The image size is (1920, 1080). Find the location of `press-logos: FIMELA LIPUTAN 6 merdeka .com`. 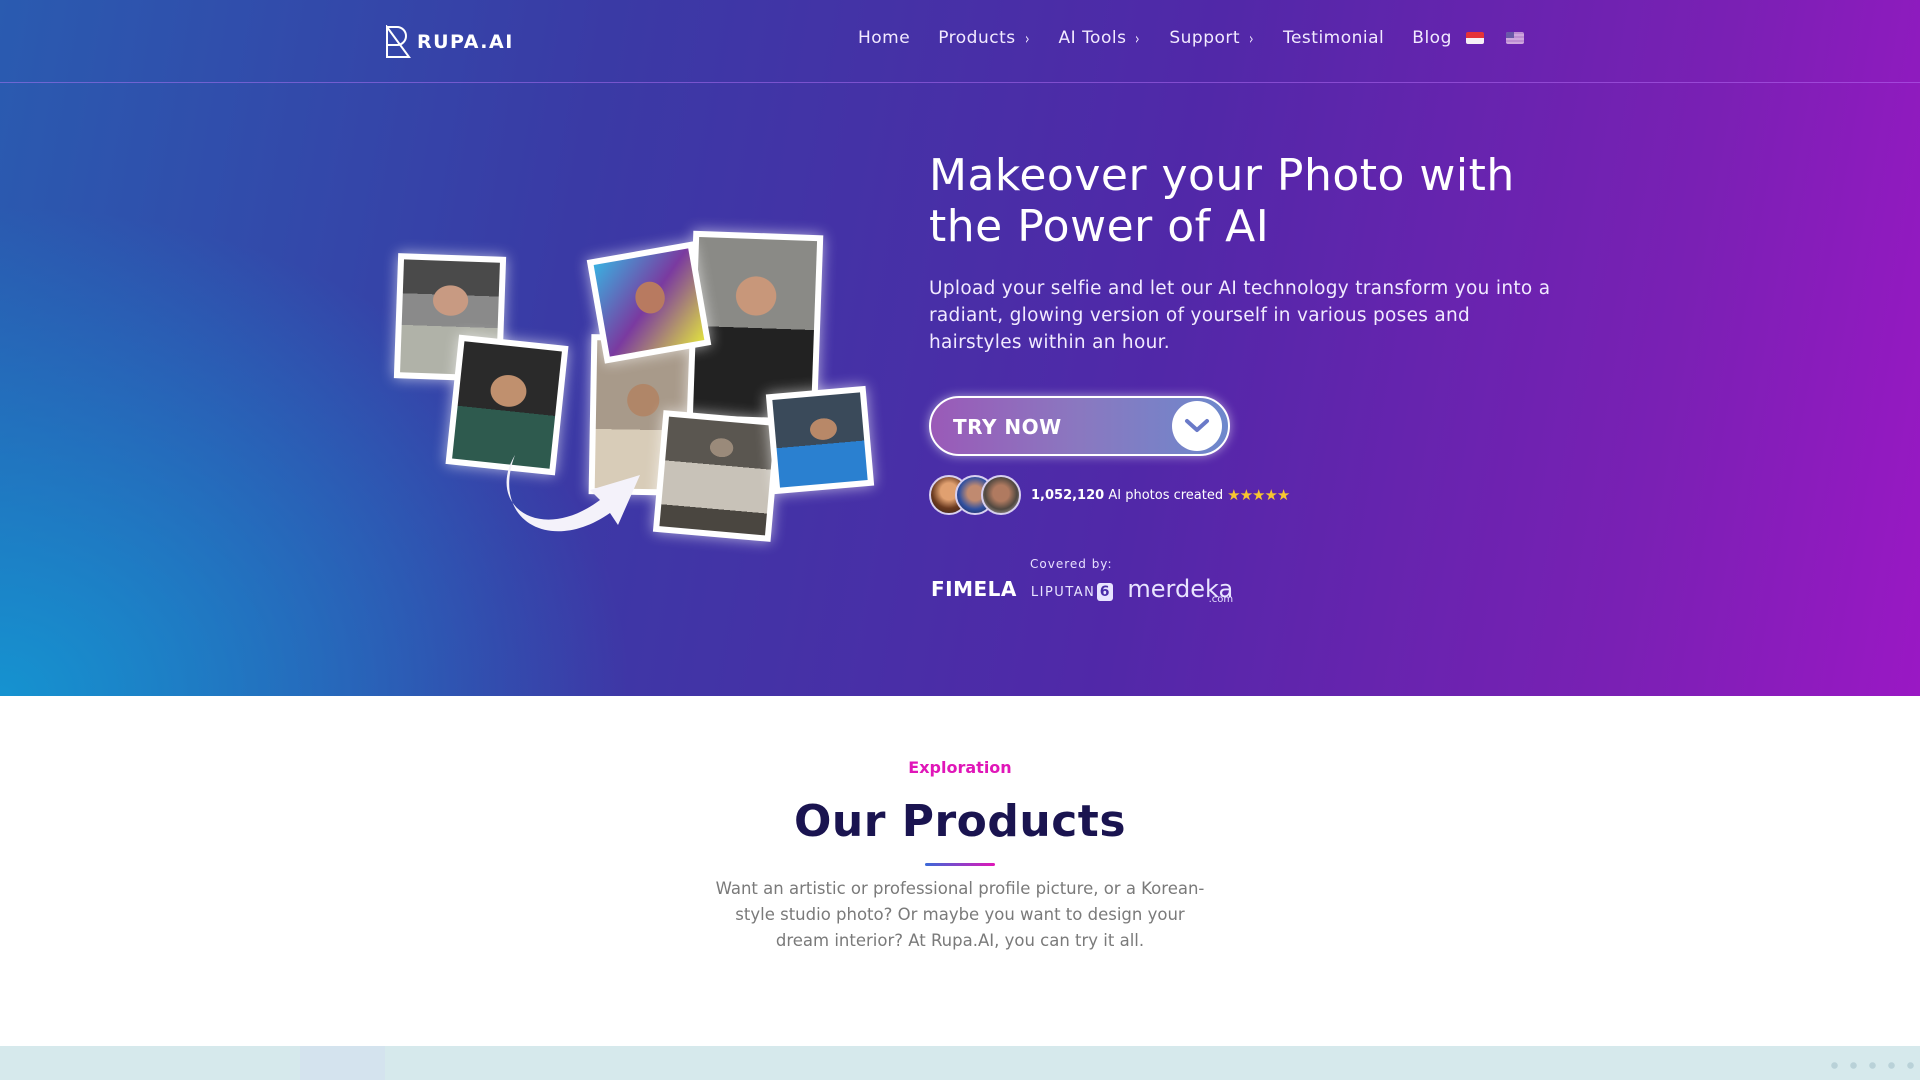

press-logos: FIMELA LIPUTAN 6 merdeka .com is located at coordinates (1082, 591).